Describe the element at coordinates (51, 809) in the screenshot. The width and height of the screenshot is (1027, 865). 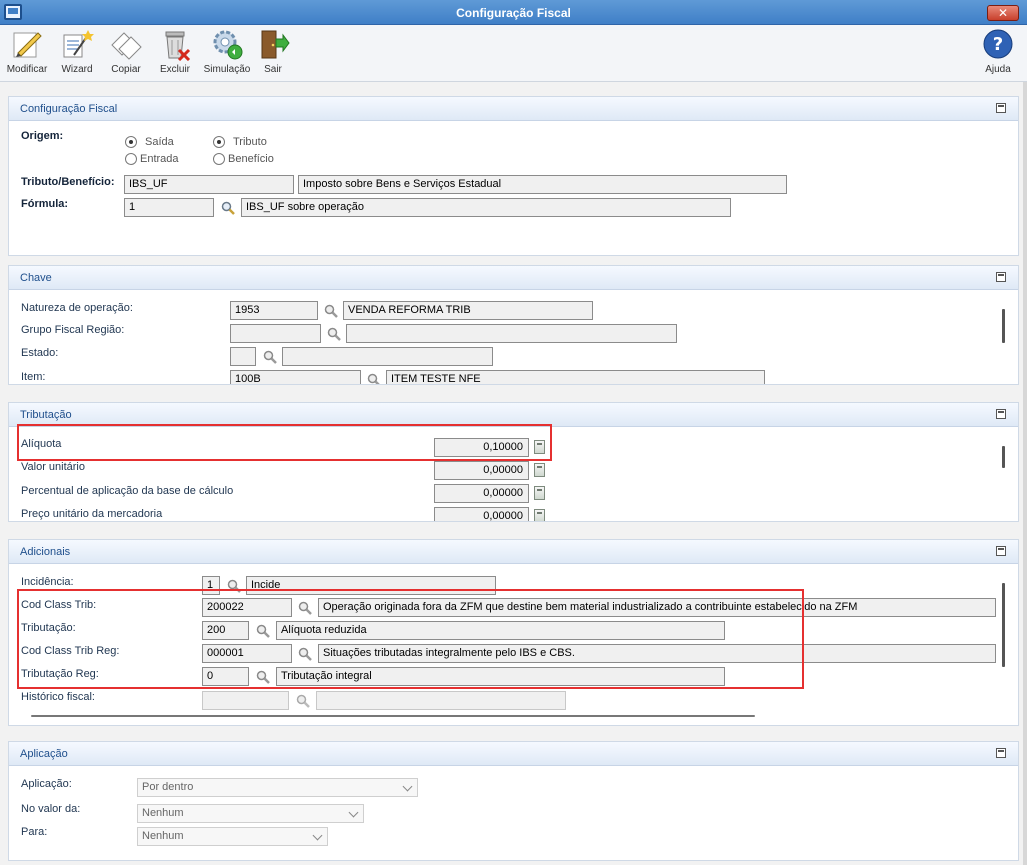
I see `no-valor-da-label: No valor da:` at that location.